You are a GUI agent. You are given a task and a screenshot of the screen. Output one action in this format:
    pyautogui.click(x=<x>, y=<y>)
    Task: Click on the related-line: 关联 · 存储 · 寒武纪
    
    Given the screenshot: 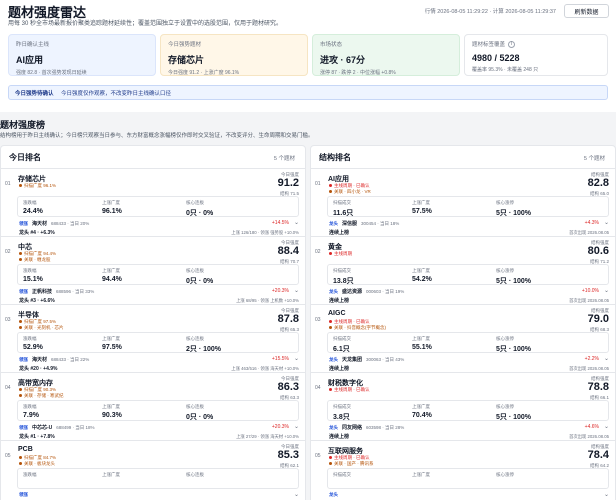 What is the action you would take?
    pyautogui.click(x=44, y=395)
    